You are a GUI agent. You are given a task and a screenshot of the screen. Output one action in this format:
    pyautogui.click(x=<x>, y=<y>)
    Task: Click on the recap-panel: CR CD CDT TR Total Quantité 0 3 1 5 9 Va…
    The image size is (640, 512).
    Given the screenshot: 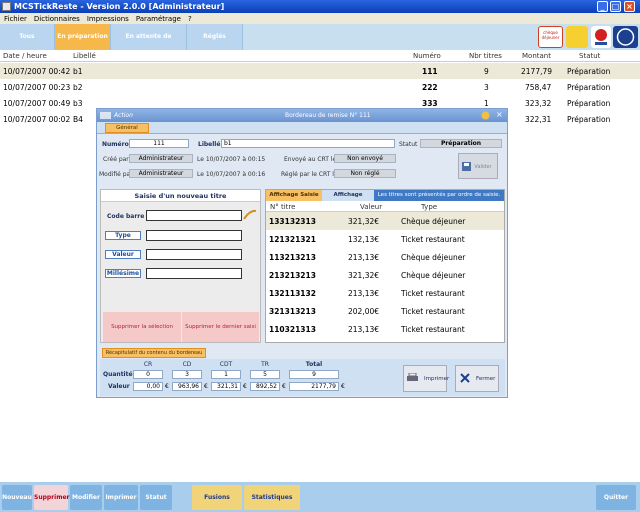 What is the action you would take?
    pyautogui.click(x=302, y=377)
    